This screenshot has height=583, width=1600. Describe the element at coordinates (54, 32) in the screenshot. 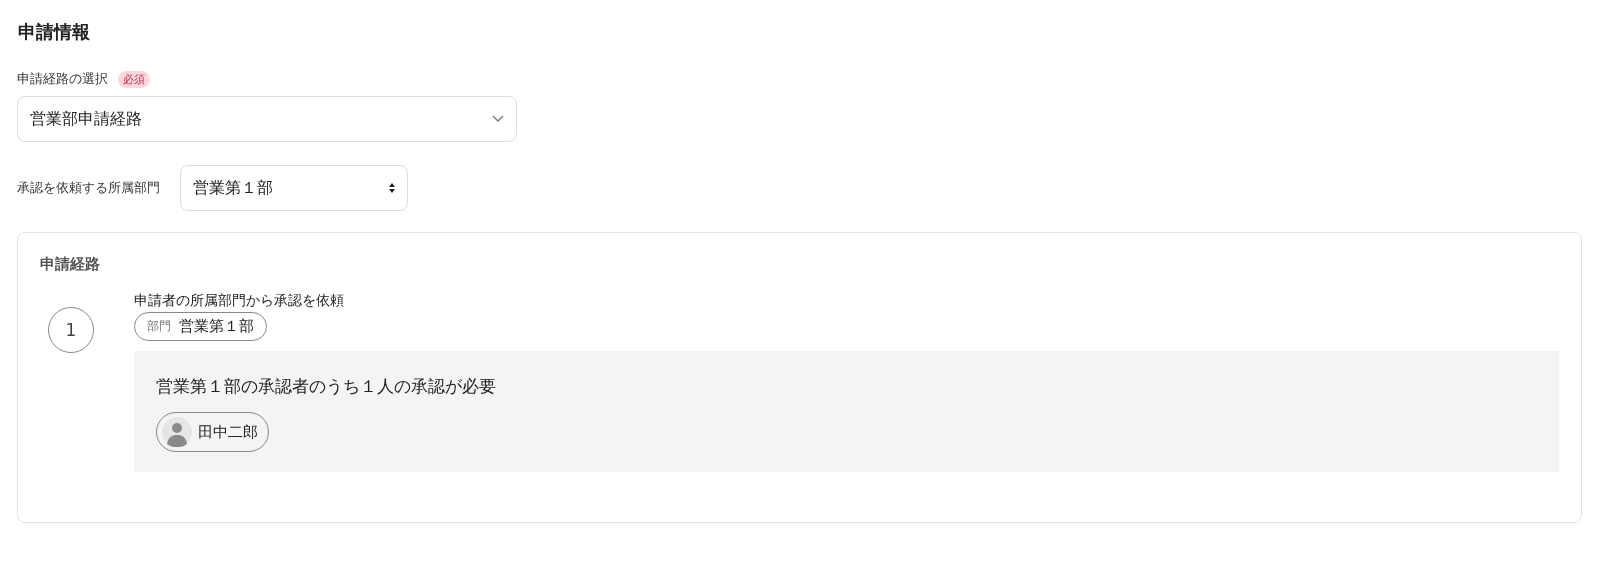

I see `section-title: 申請情報` at that location.